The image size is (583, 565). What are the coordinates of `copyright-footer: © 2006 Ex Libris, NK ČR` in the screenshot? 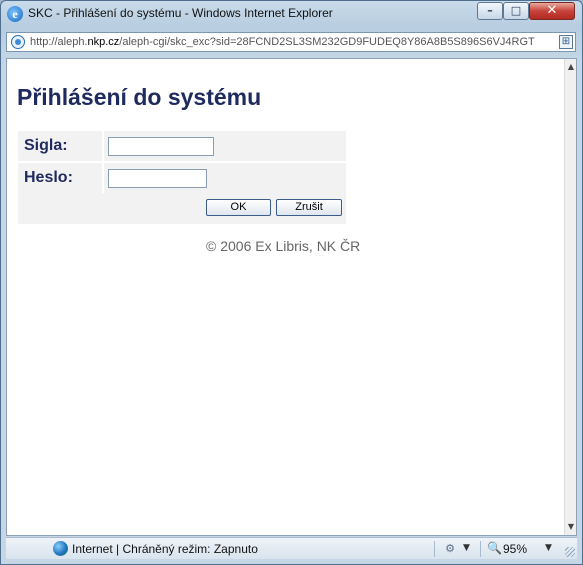 It's located at (283, 246).